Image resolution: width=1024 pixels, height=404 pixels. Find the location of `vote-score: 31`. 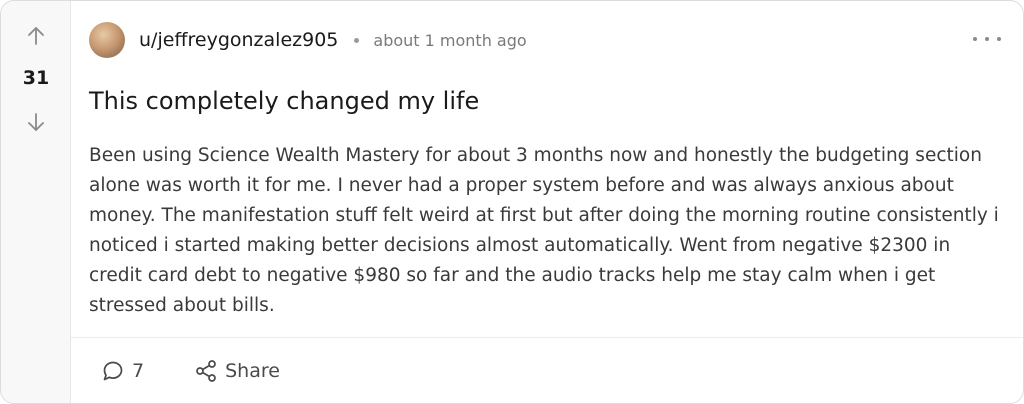

vote-score: 31 is located at coordinates (36, 78).